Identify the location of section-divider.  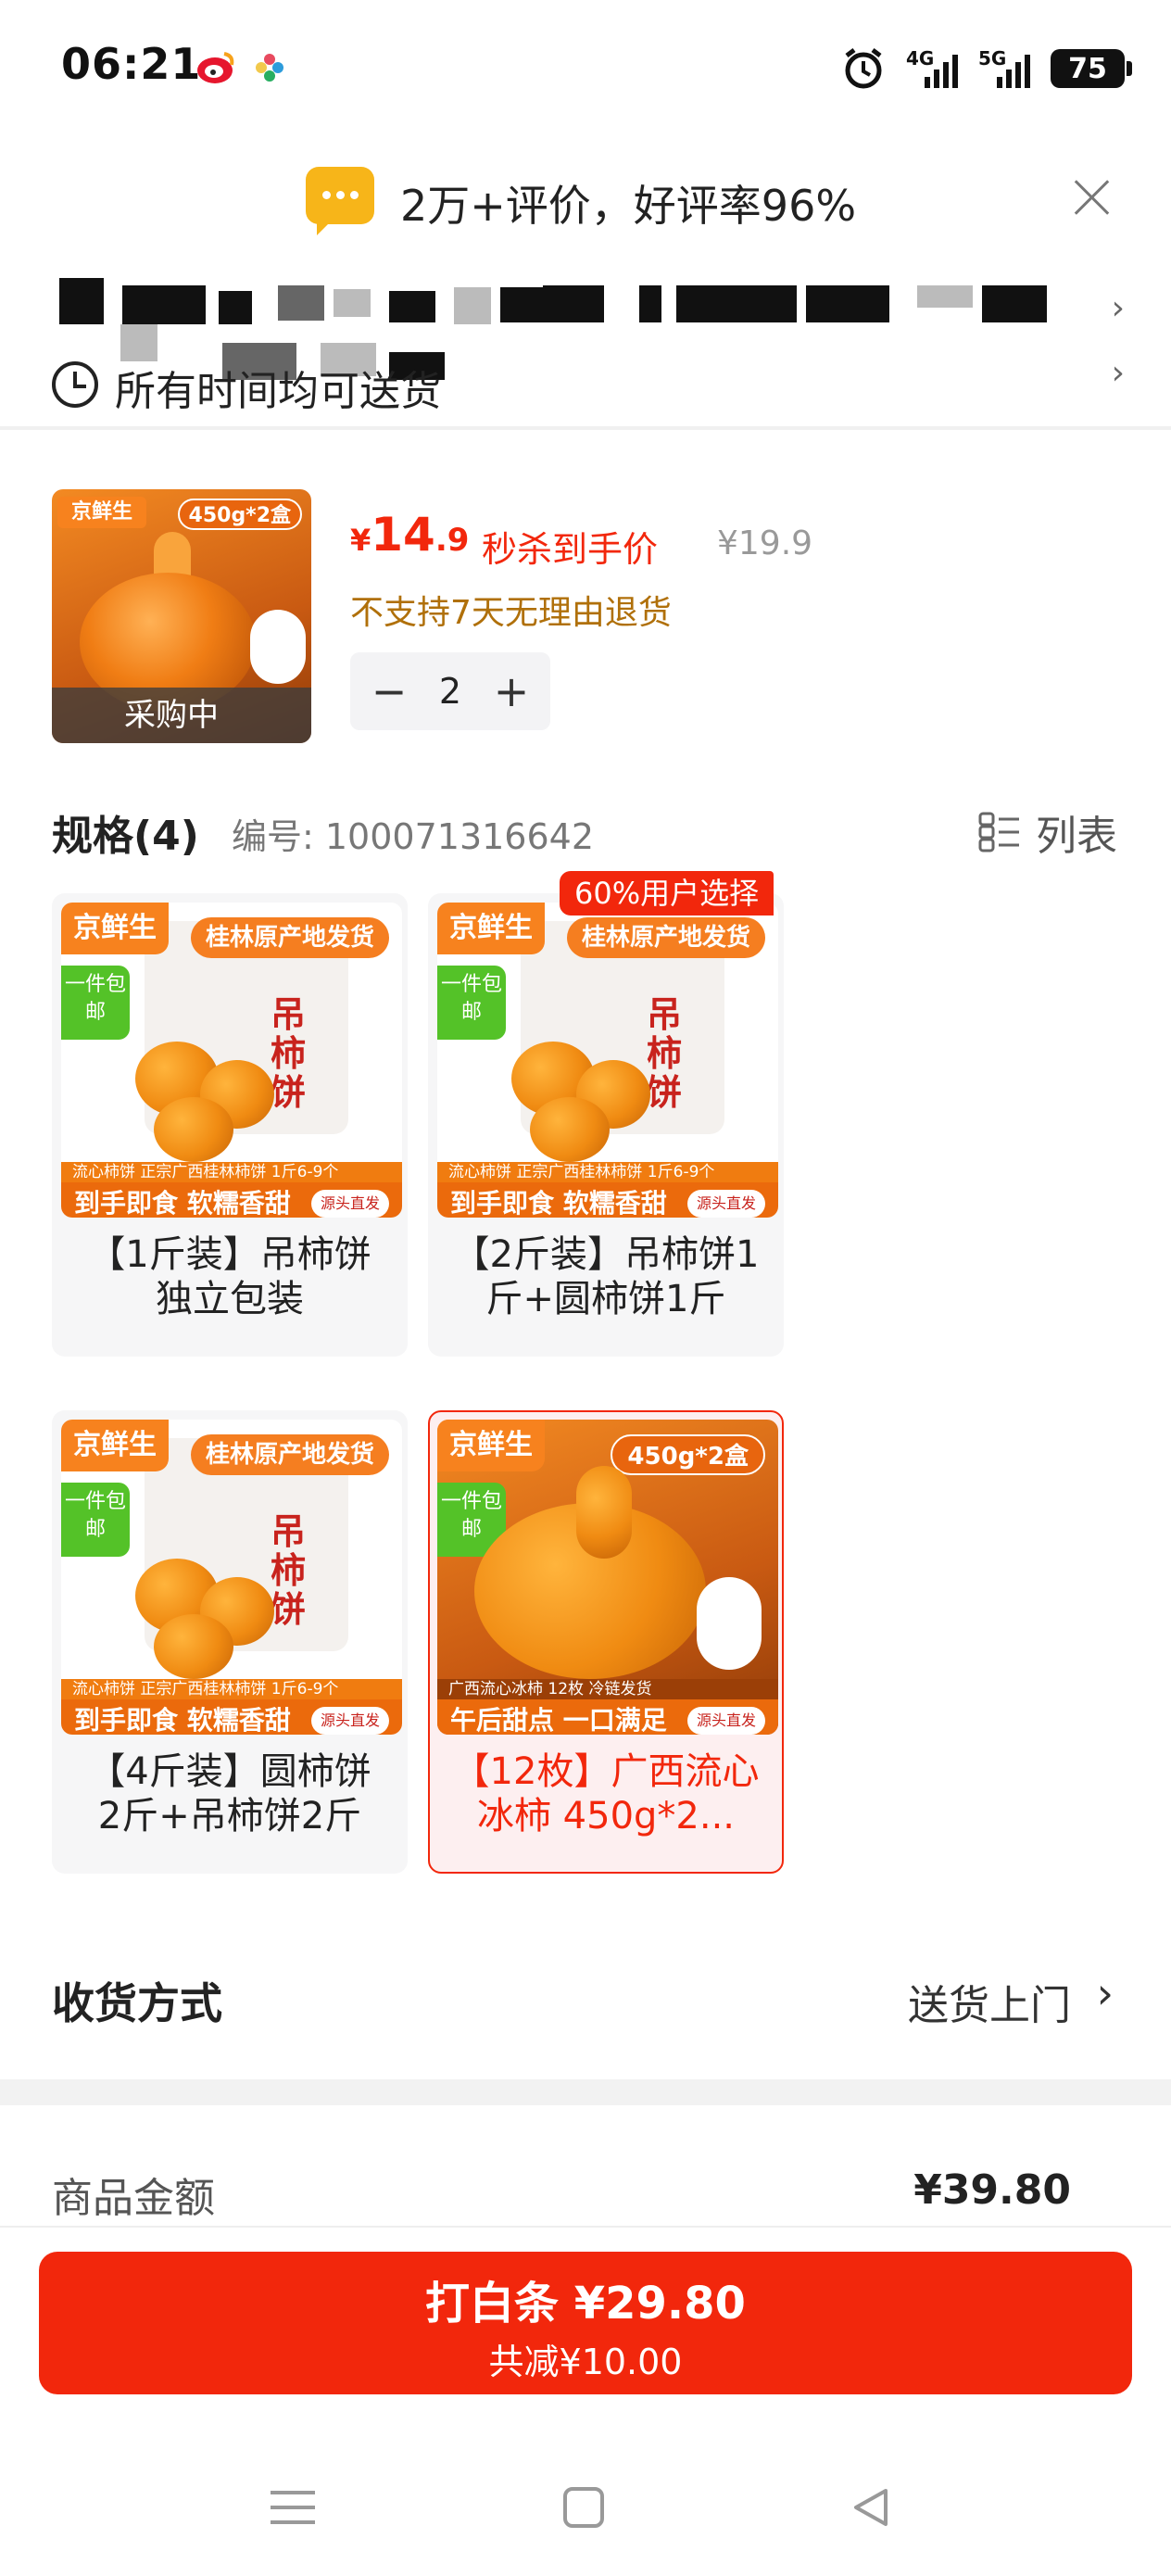
(585, 2092).